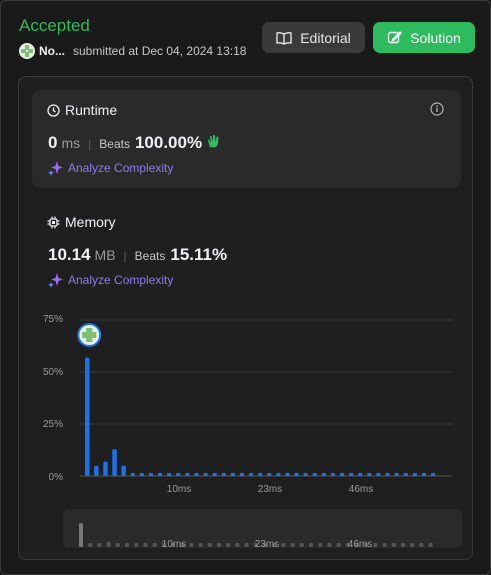 The image size is (491, 575). I want to click on x-tick-label: 10ms, so click(179, 489).